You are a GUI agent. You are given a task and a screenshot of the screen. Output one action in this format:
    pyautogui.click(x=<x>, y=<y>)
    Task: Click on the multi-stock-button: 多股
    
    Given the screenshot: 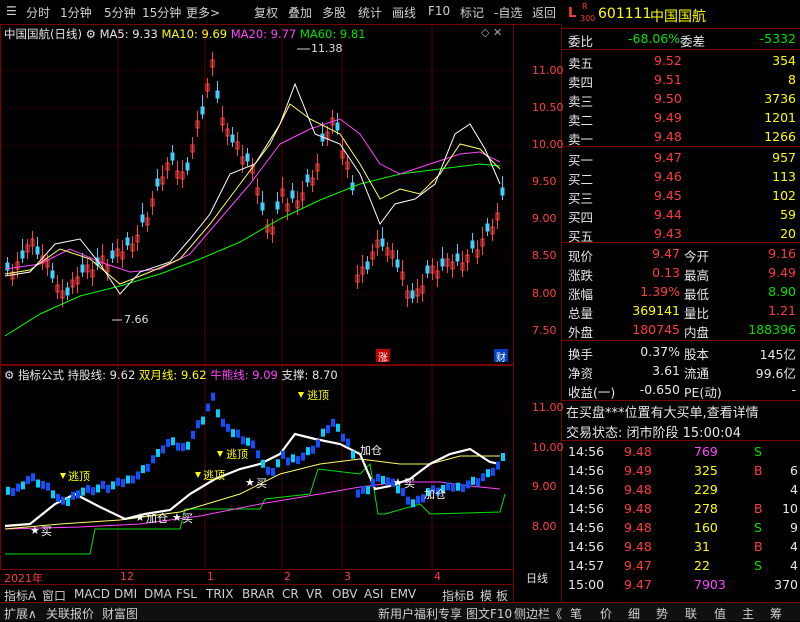 What is the action you would take?
    pyautogui.click(x=334, y=12)
    